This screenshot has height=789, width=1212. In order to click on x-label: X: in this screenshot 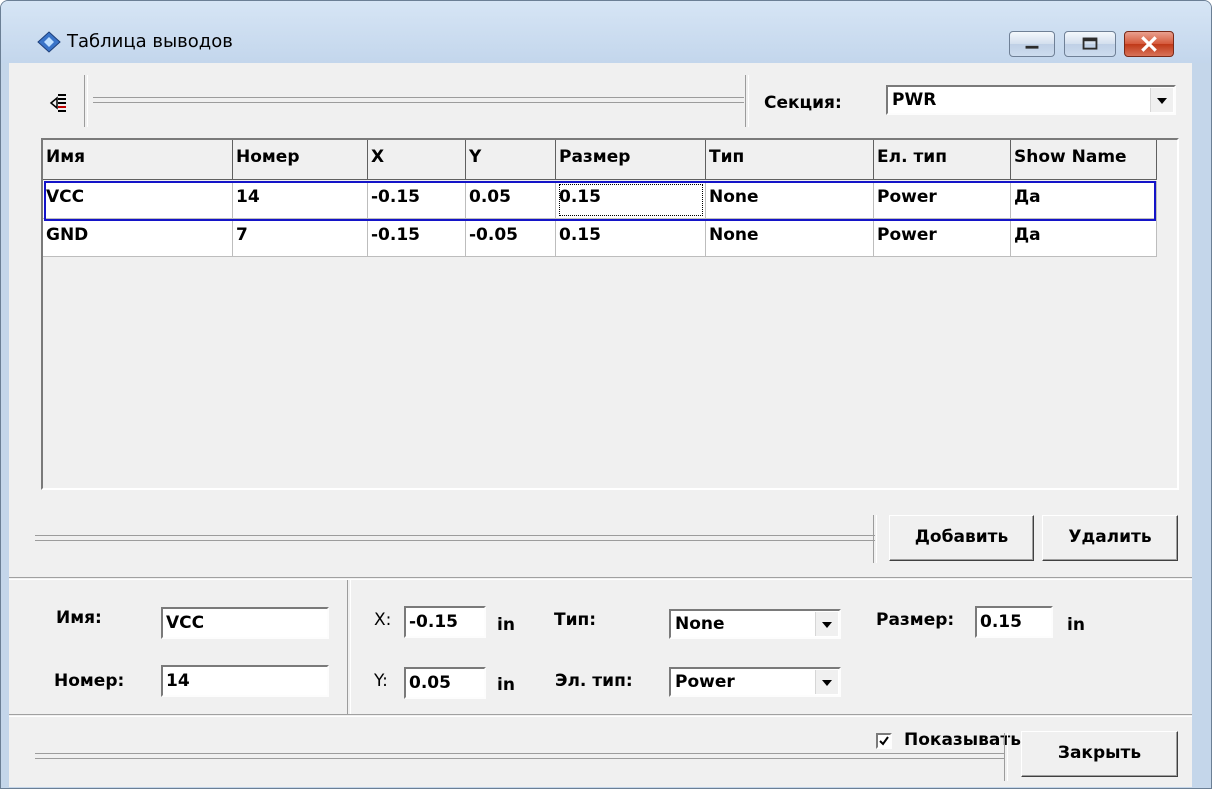, I will do `click(383, 620)`.